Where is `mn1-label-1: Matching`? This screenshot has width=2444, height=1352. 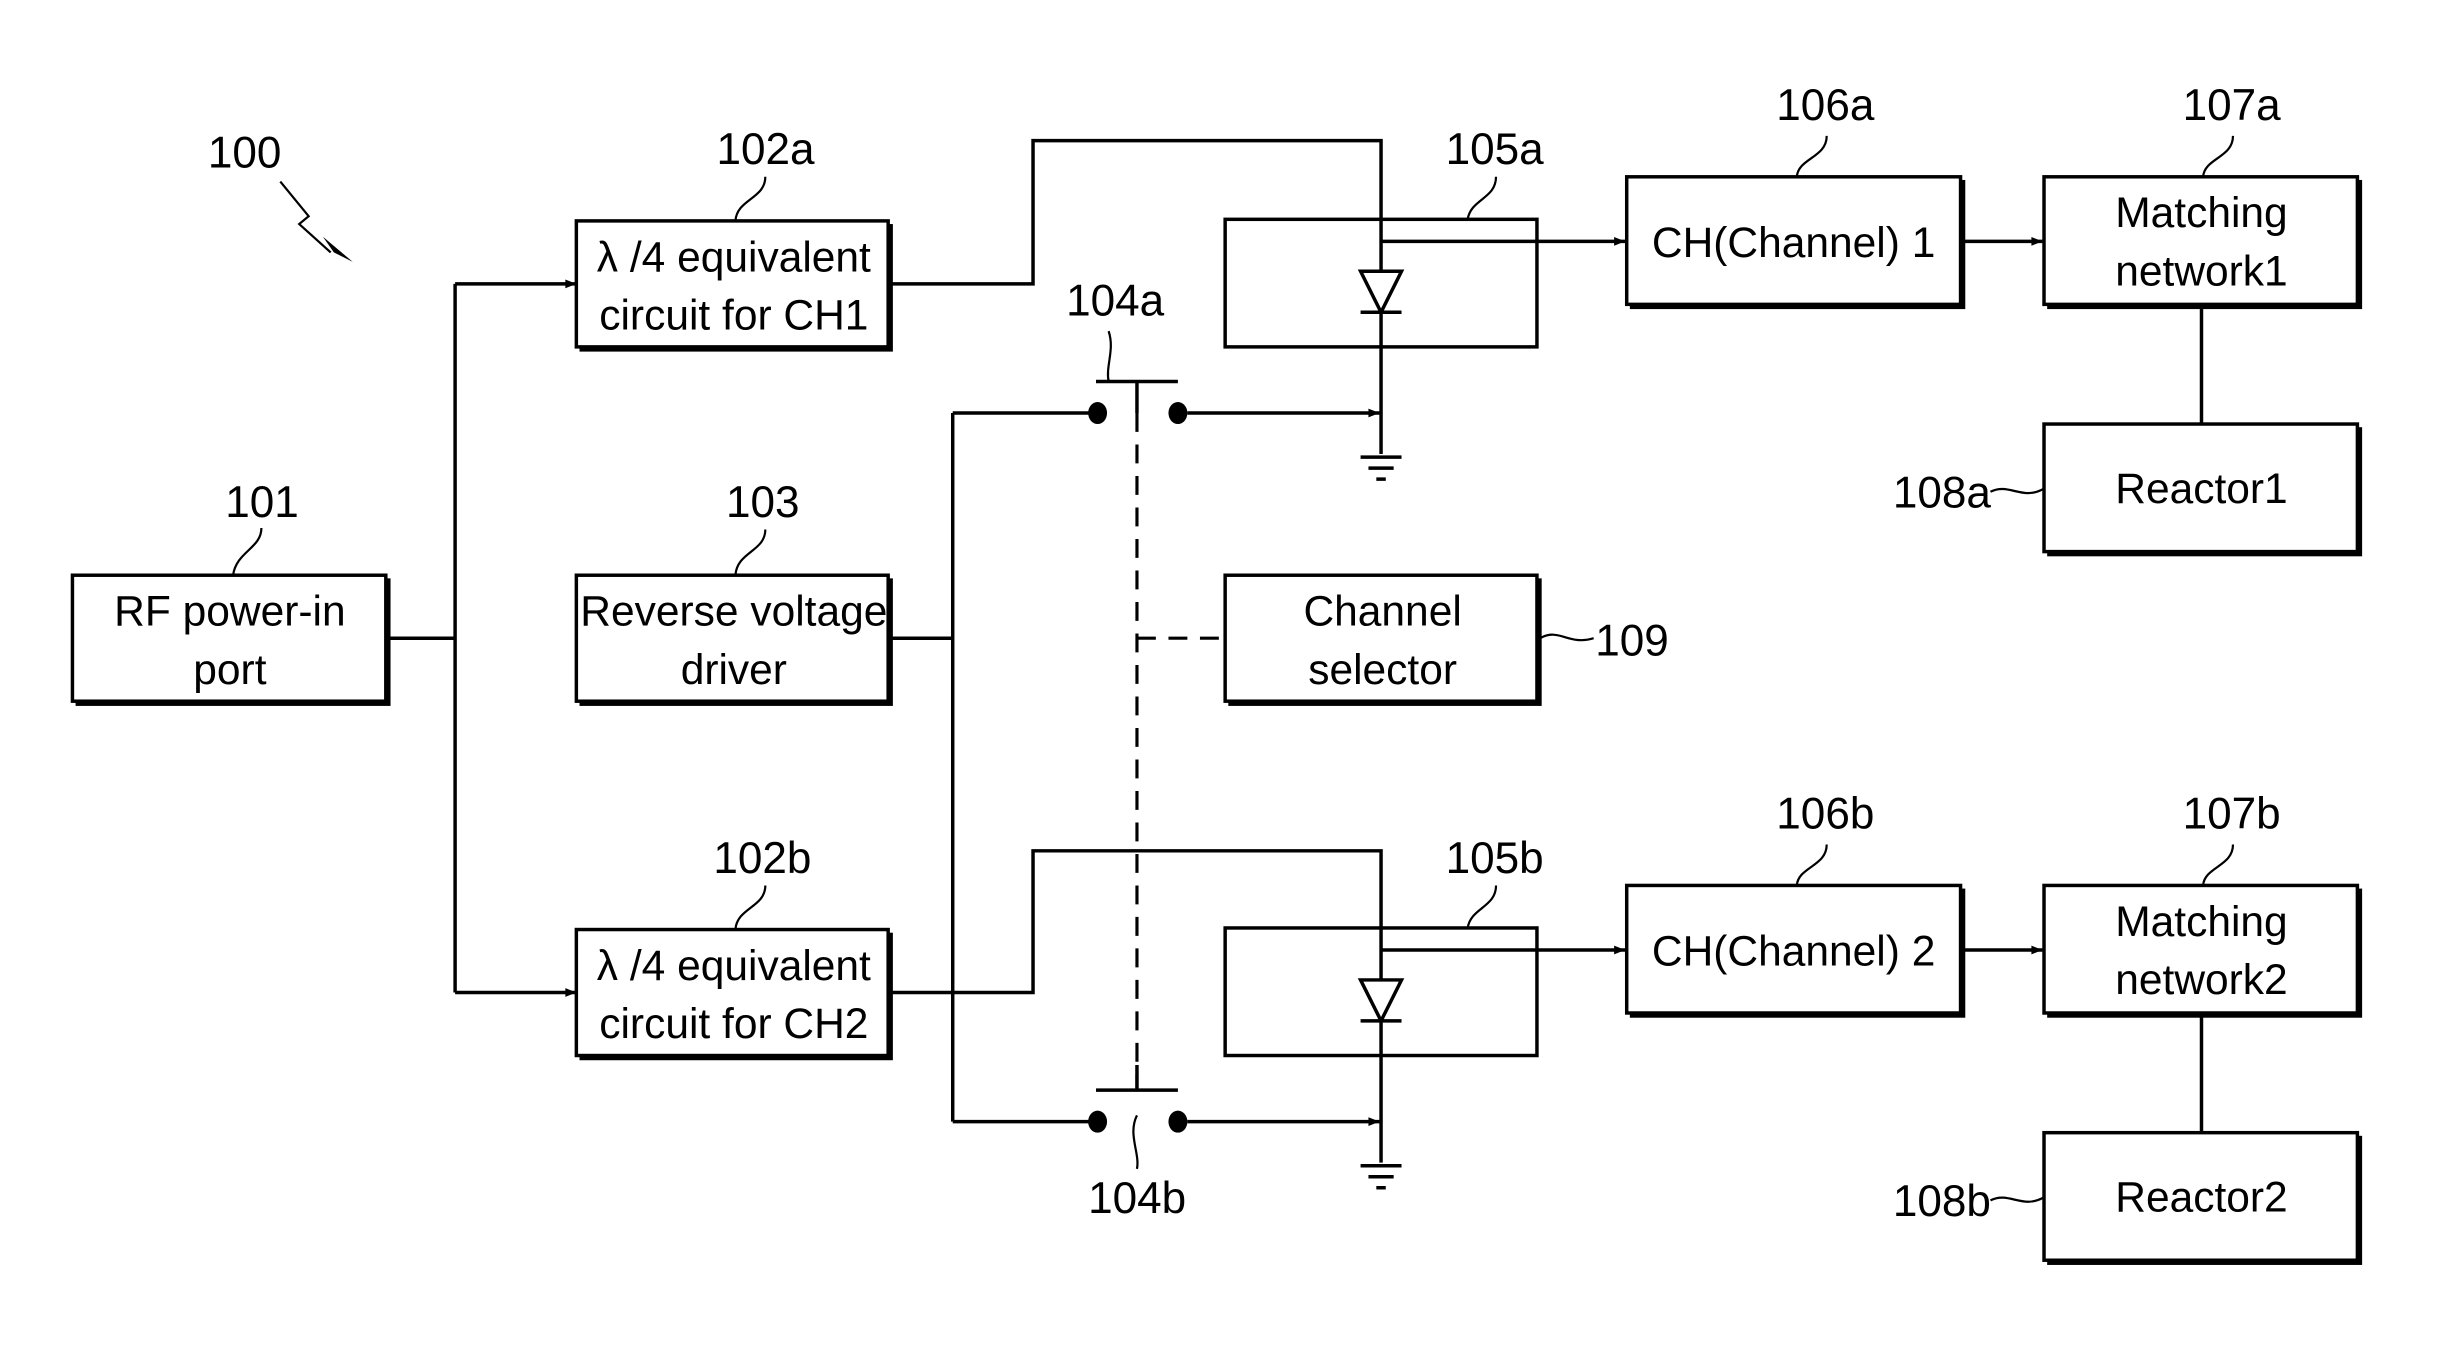 mn1-label-1: Matching is located at coordinates (2201, 213).